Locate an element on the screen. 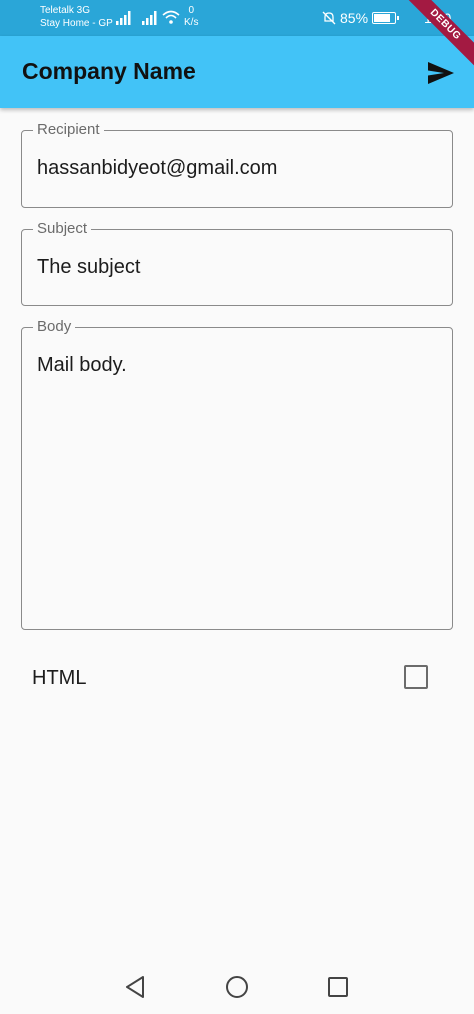 This screenshot has width=474, height=1014. wifi-icon is located at coordinates (171, 17).